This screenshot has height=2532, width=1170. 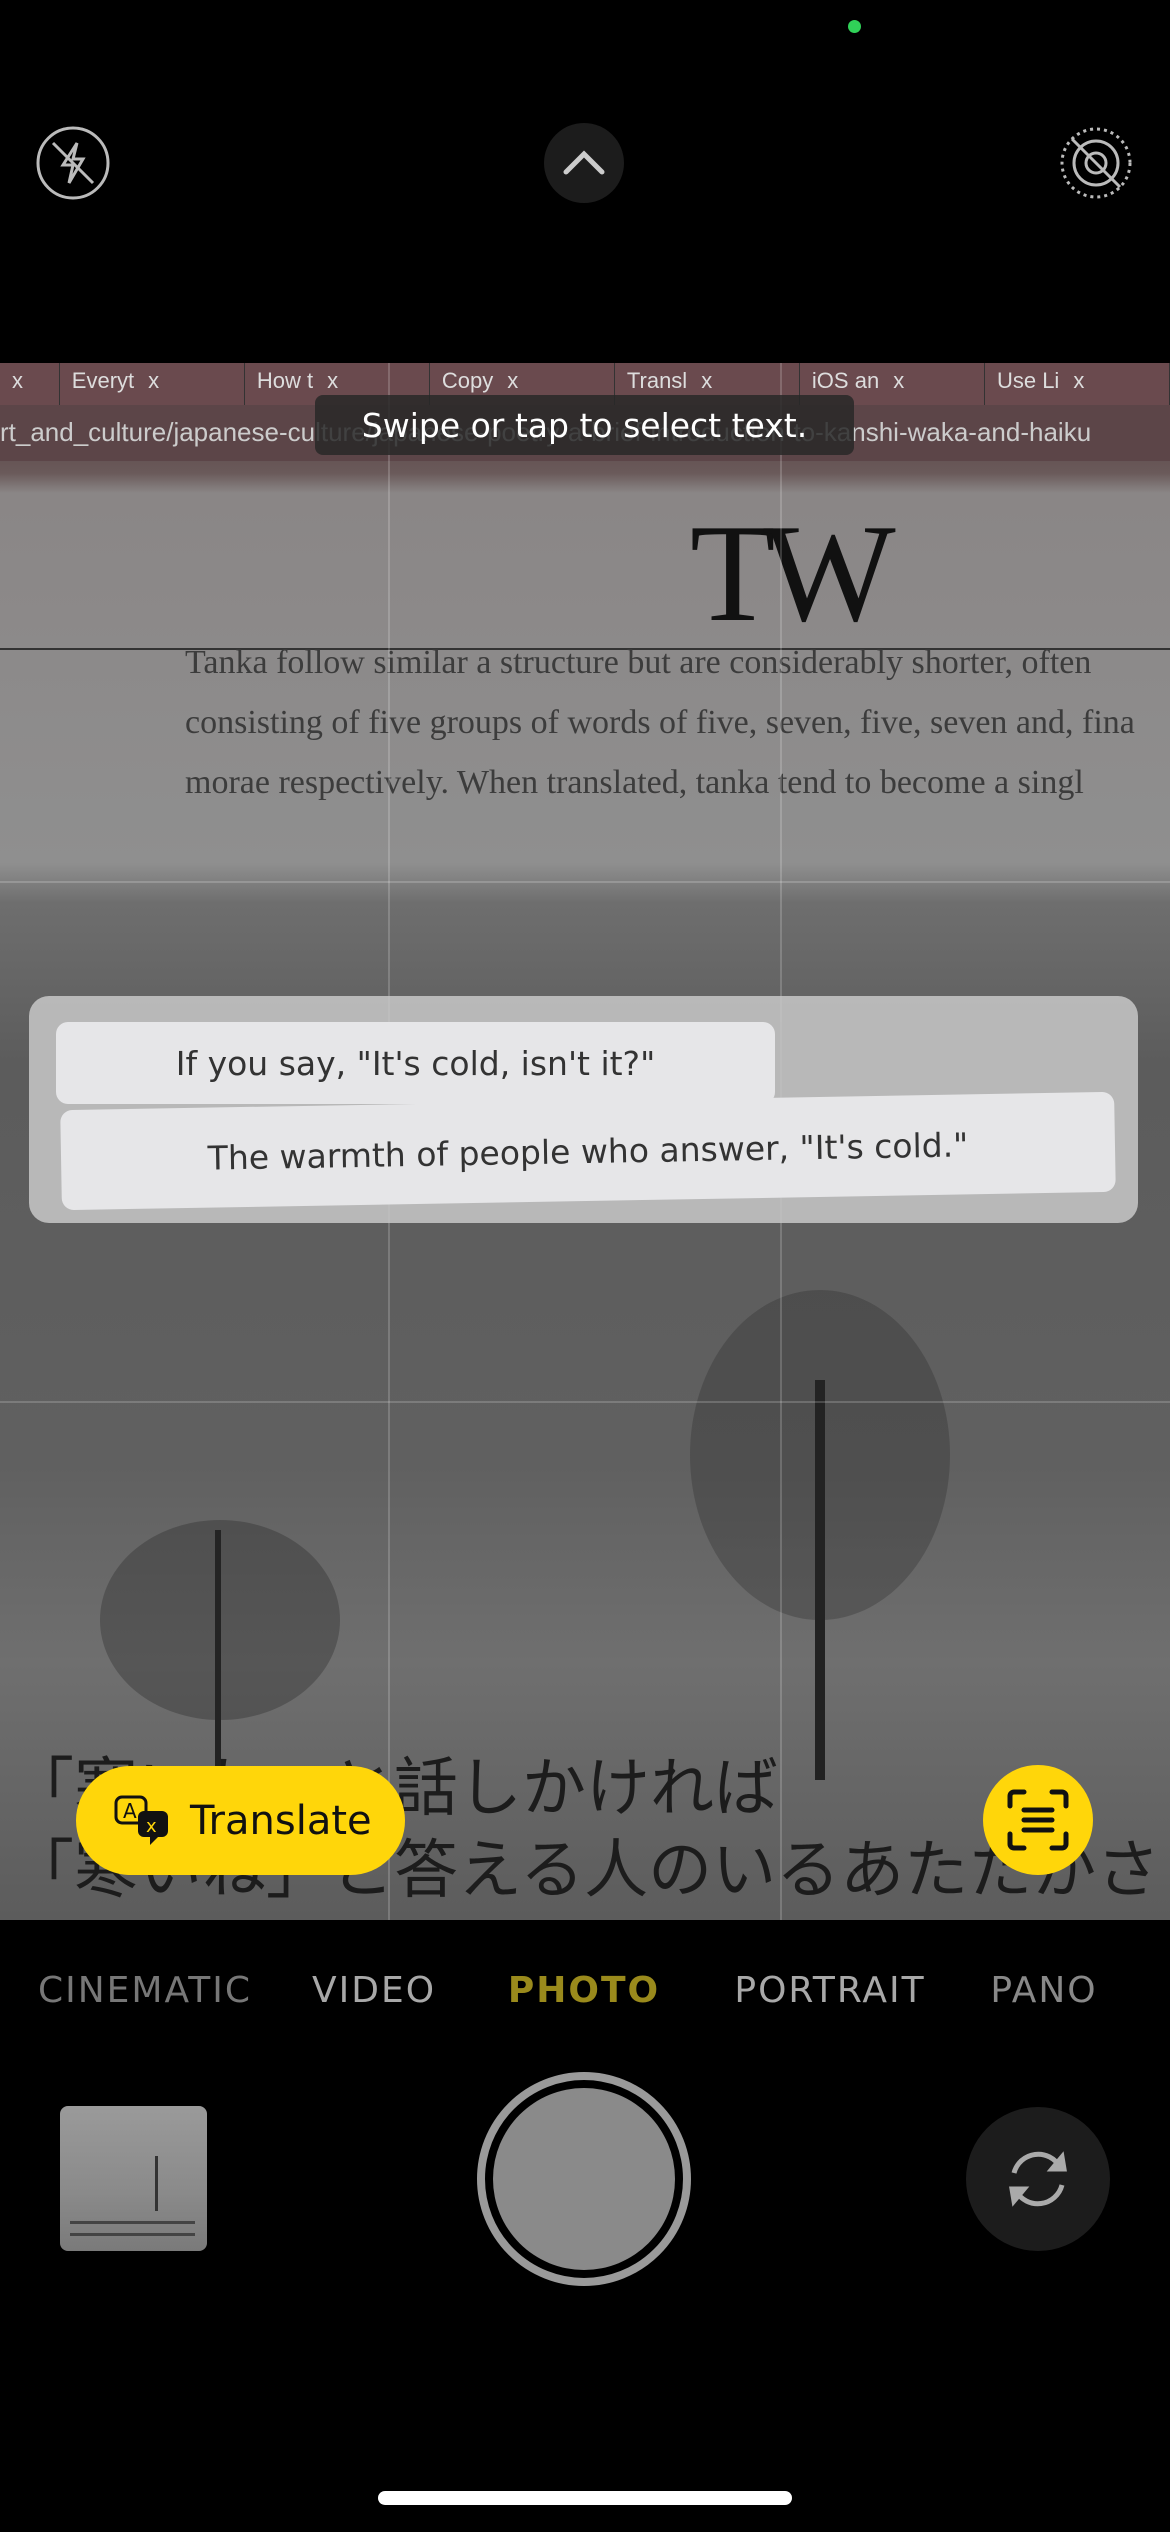 What do you see at coordinates (793, 573) in the screenshot?
I see `photographed-logo: TW` at bounding box center [793, 573].